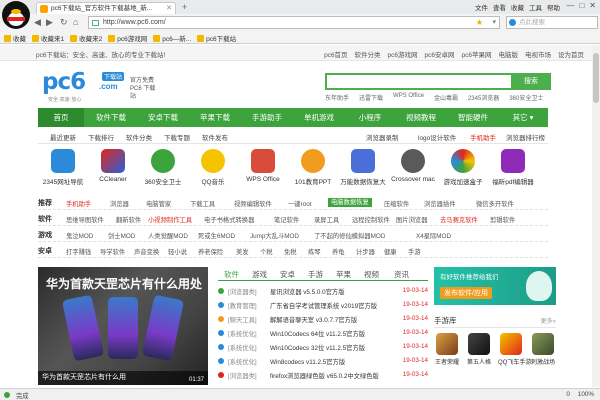 This screenshot has height=400, width=600. Describe the element at coordinates (213, 167) in the screenshot. I see `app-item: QQ音乐` at that location.